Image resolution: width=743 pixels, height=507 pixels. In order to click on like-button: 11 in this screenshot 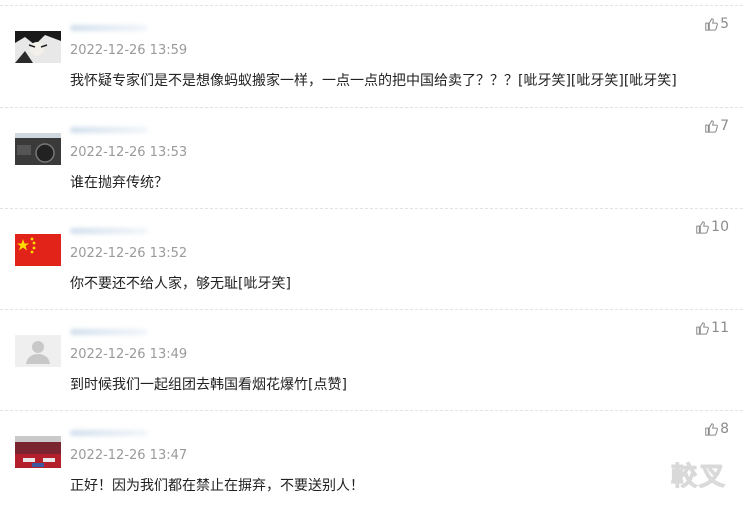, I will do `click(712, 328)`.